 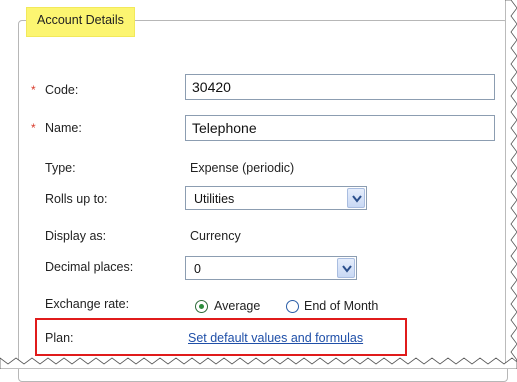 I want to click on type-label: Type:, so click(x=60, y=168).